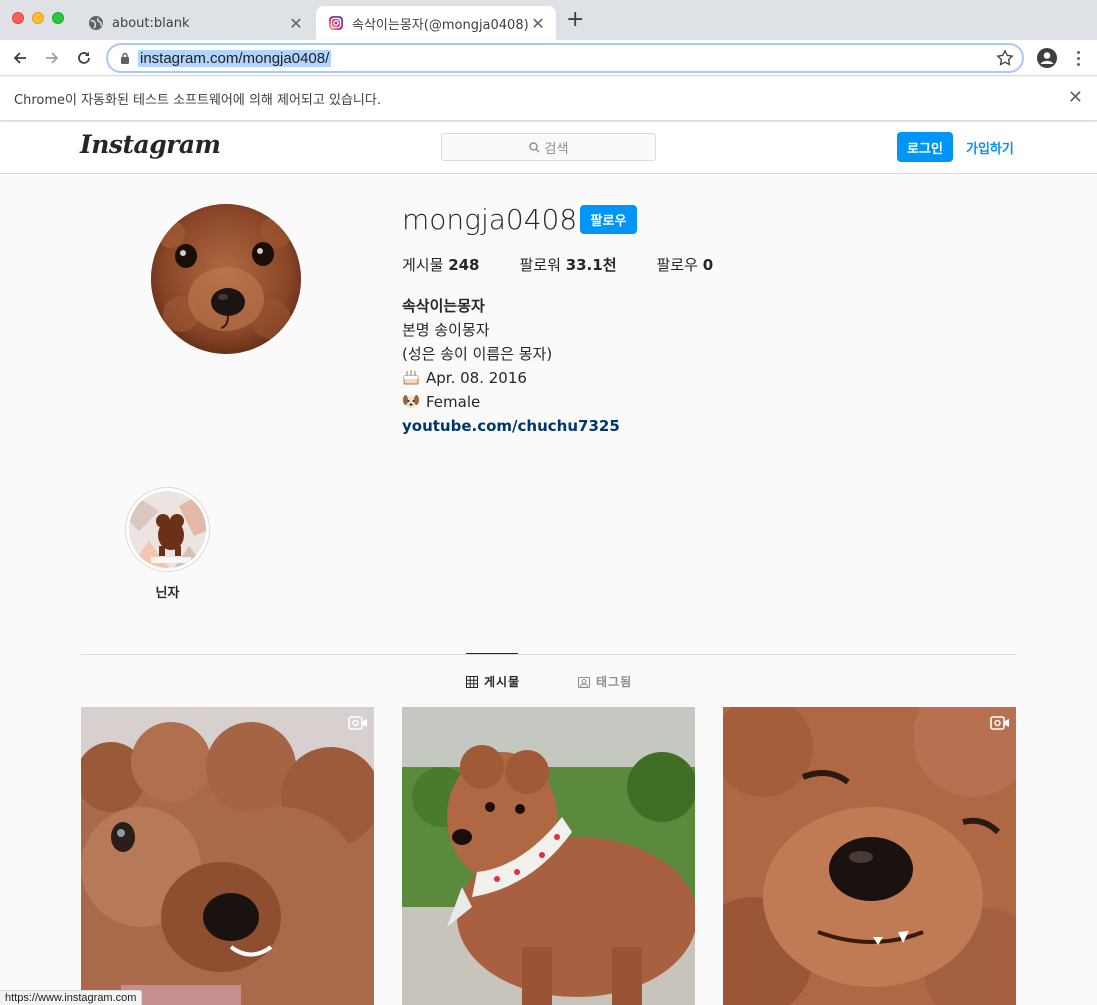 The width and height of the screenshot is (1097, 1005). Describe the element at coordinates (150, 144) in the screenshot. I see `instagram-logo: Instagram` at that location.